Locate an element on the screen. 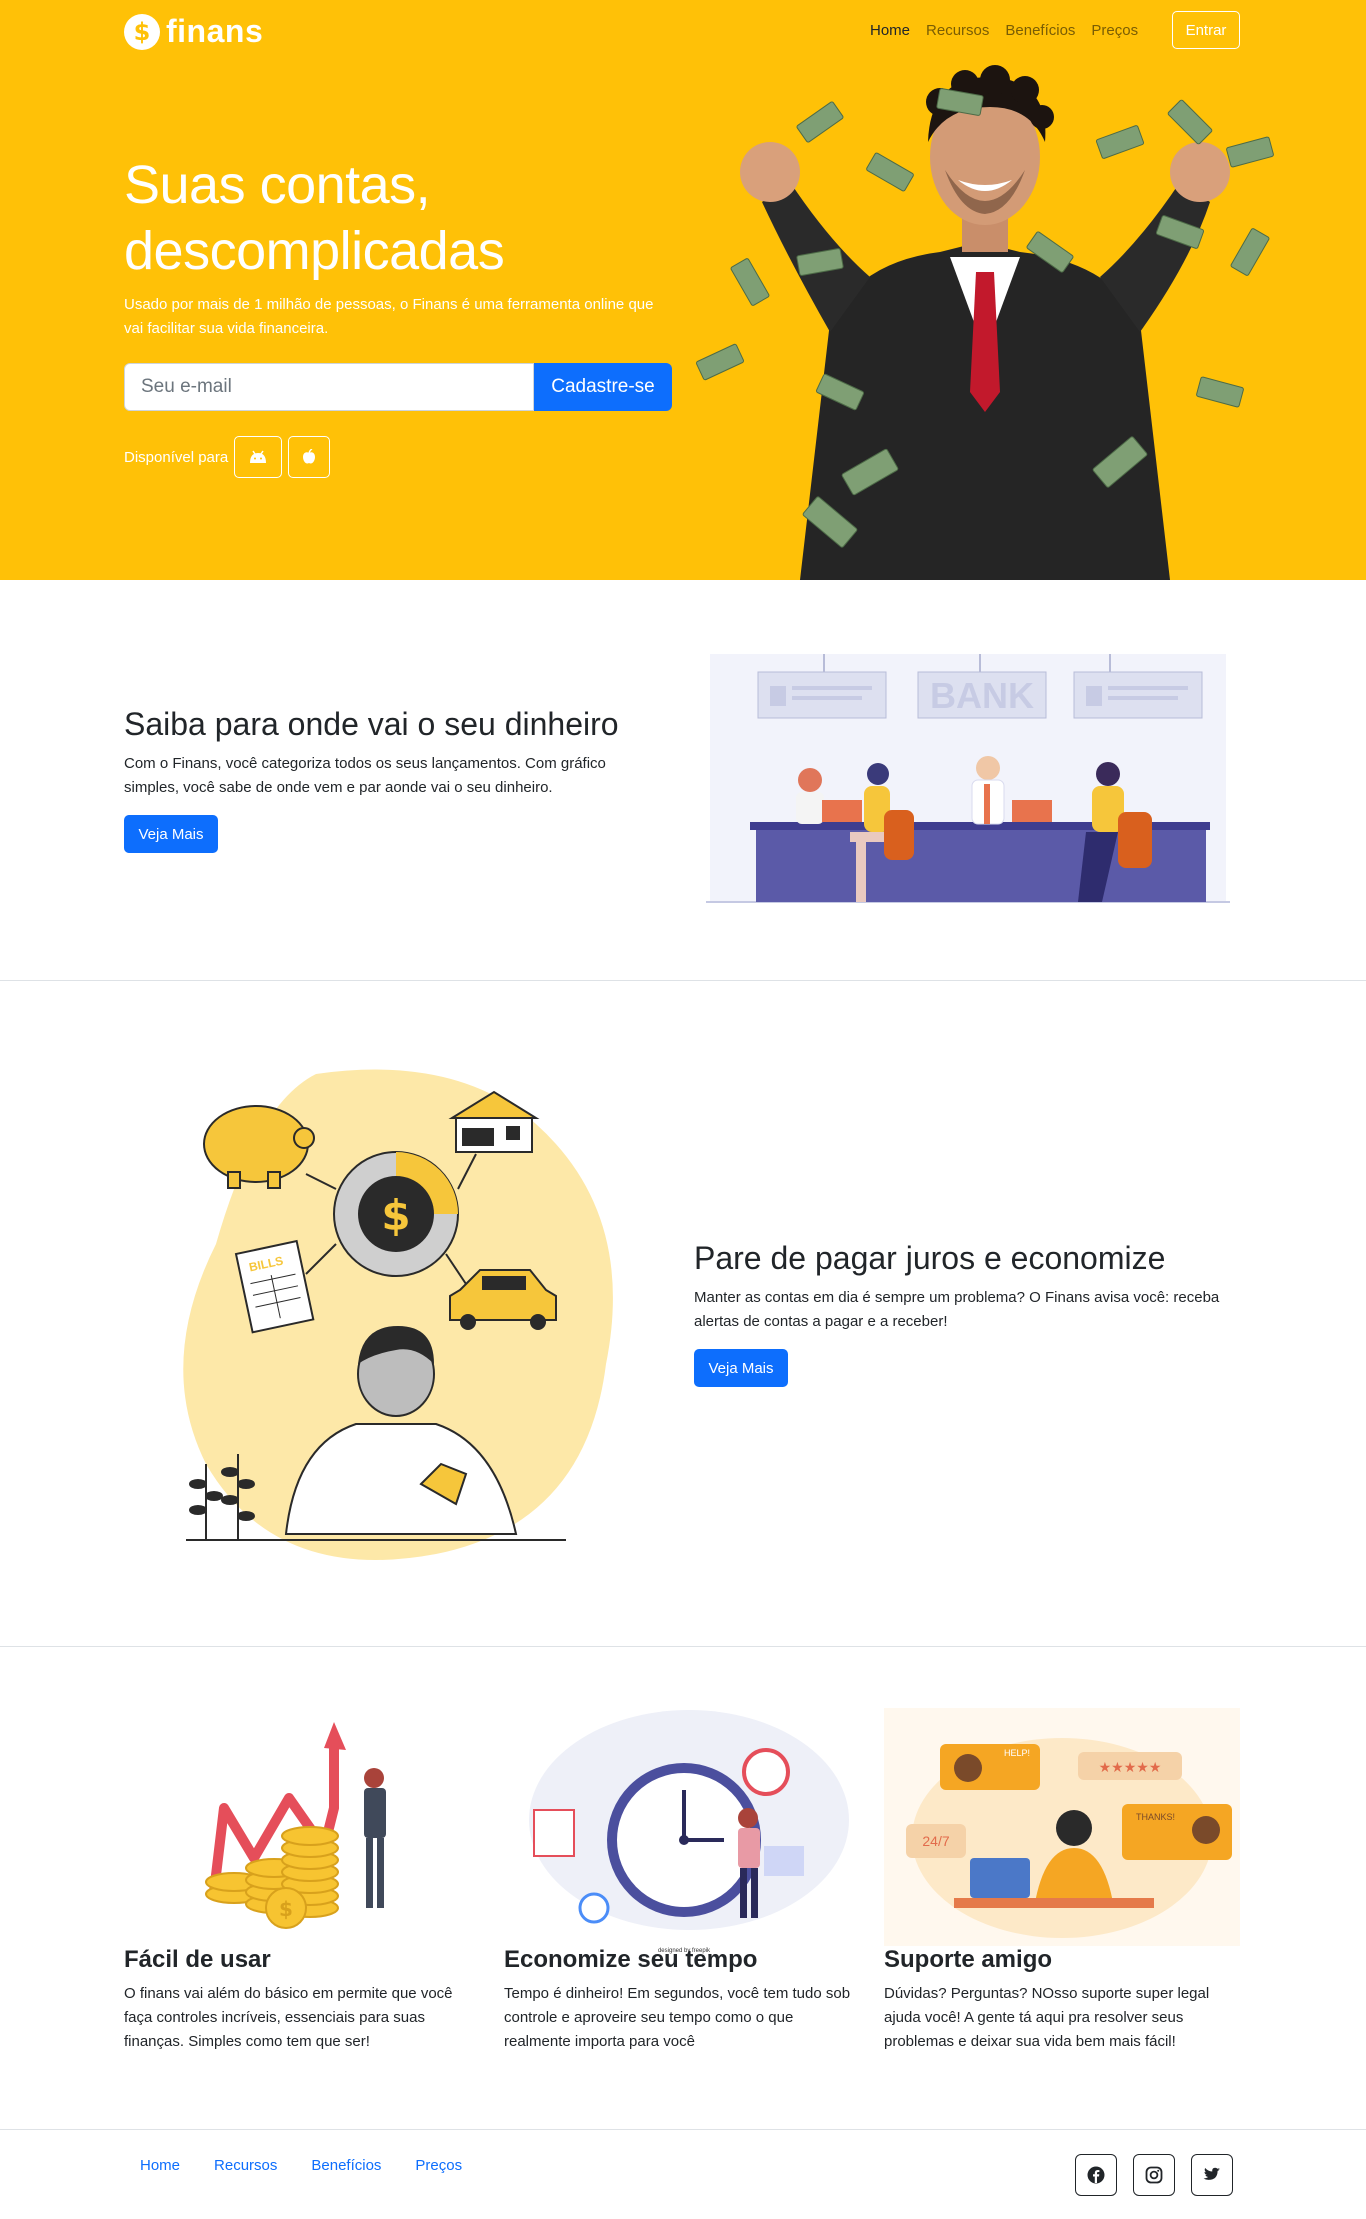 Image resolution: width=1366 pixels, height=2219 pixels. available-platforms: Disponível para is located at coordinates (227, 457).